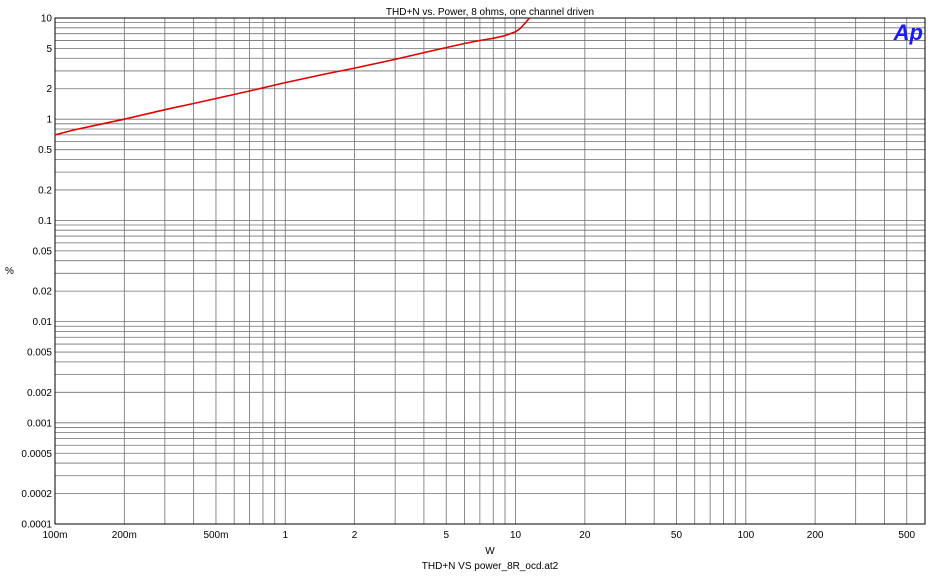  Describe the element at coordinates (677, 535) in the screenshot. I see `x-tick-label: 50` at that location.